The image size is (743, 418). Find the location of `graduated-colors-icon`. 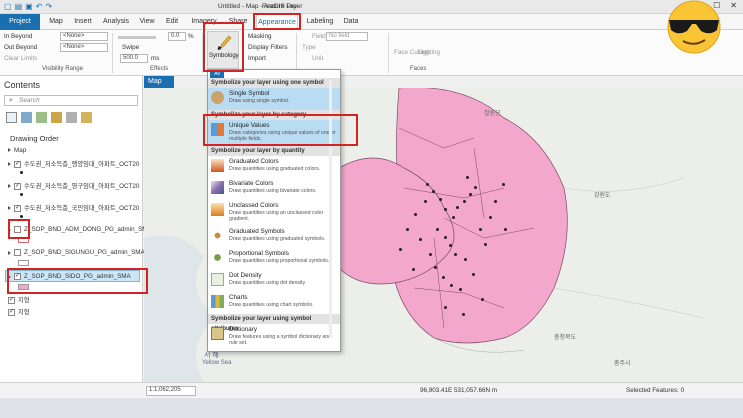

graduated-colors-icon is located at coordinates (217, 165).